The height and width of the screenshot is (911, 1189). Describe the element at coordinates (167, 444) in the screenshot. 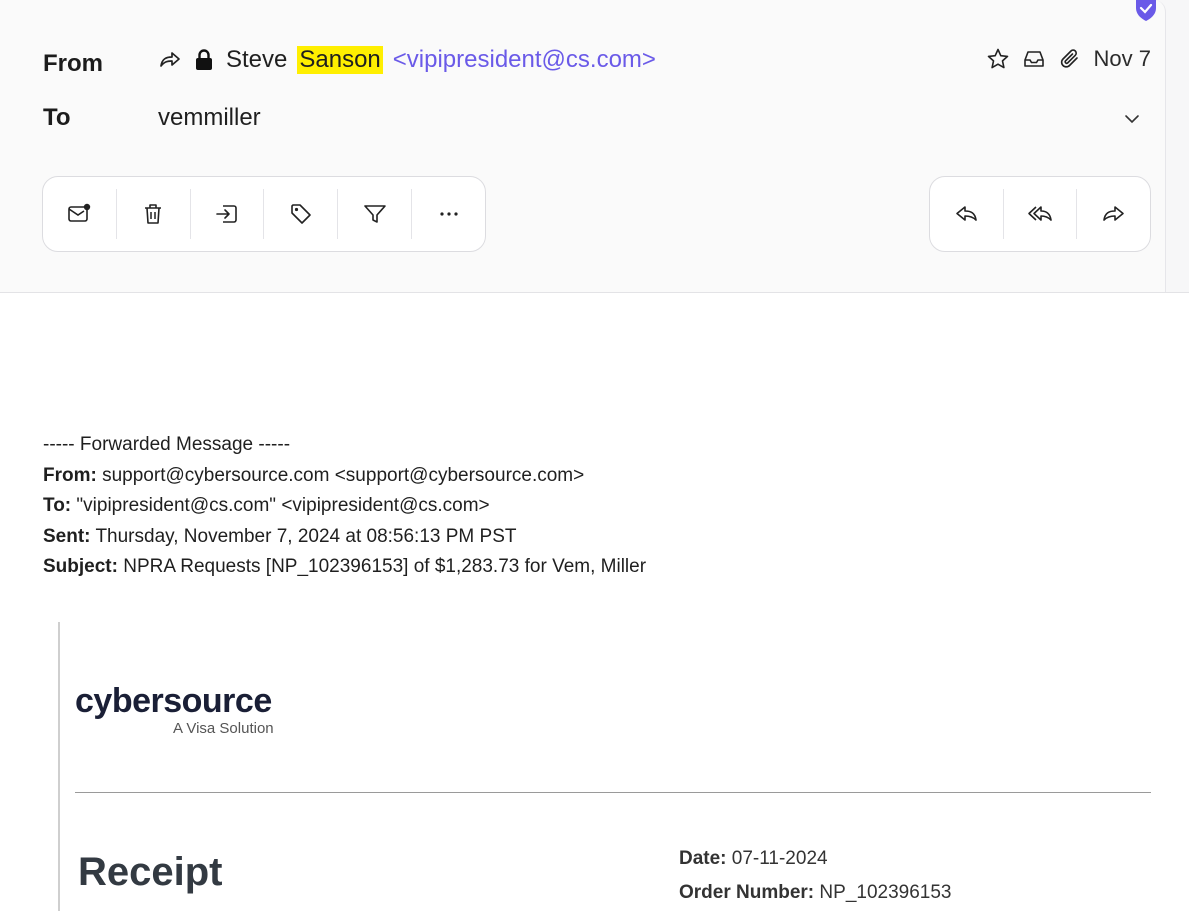

I see `forwarded-divider: ----- Forwarded Message -----` at that location.